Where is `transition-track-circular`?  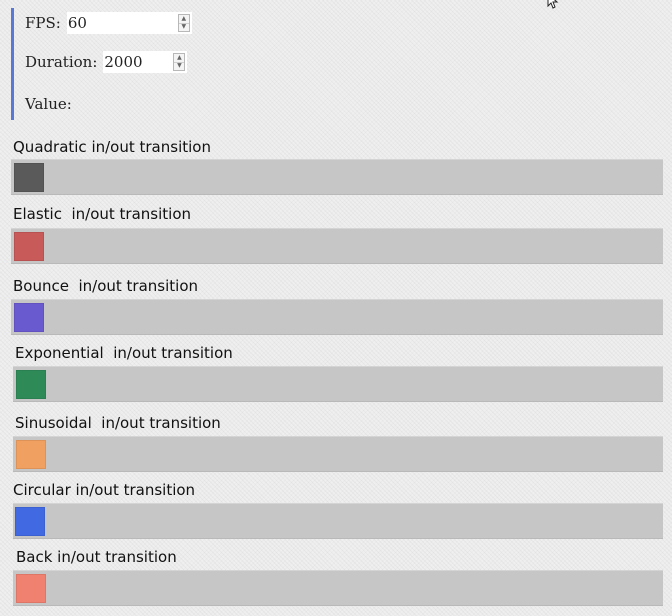 transition-track-circular is located at coordinates (338, 521).